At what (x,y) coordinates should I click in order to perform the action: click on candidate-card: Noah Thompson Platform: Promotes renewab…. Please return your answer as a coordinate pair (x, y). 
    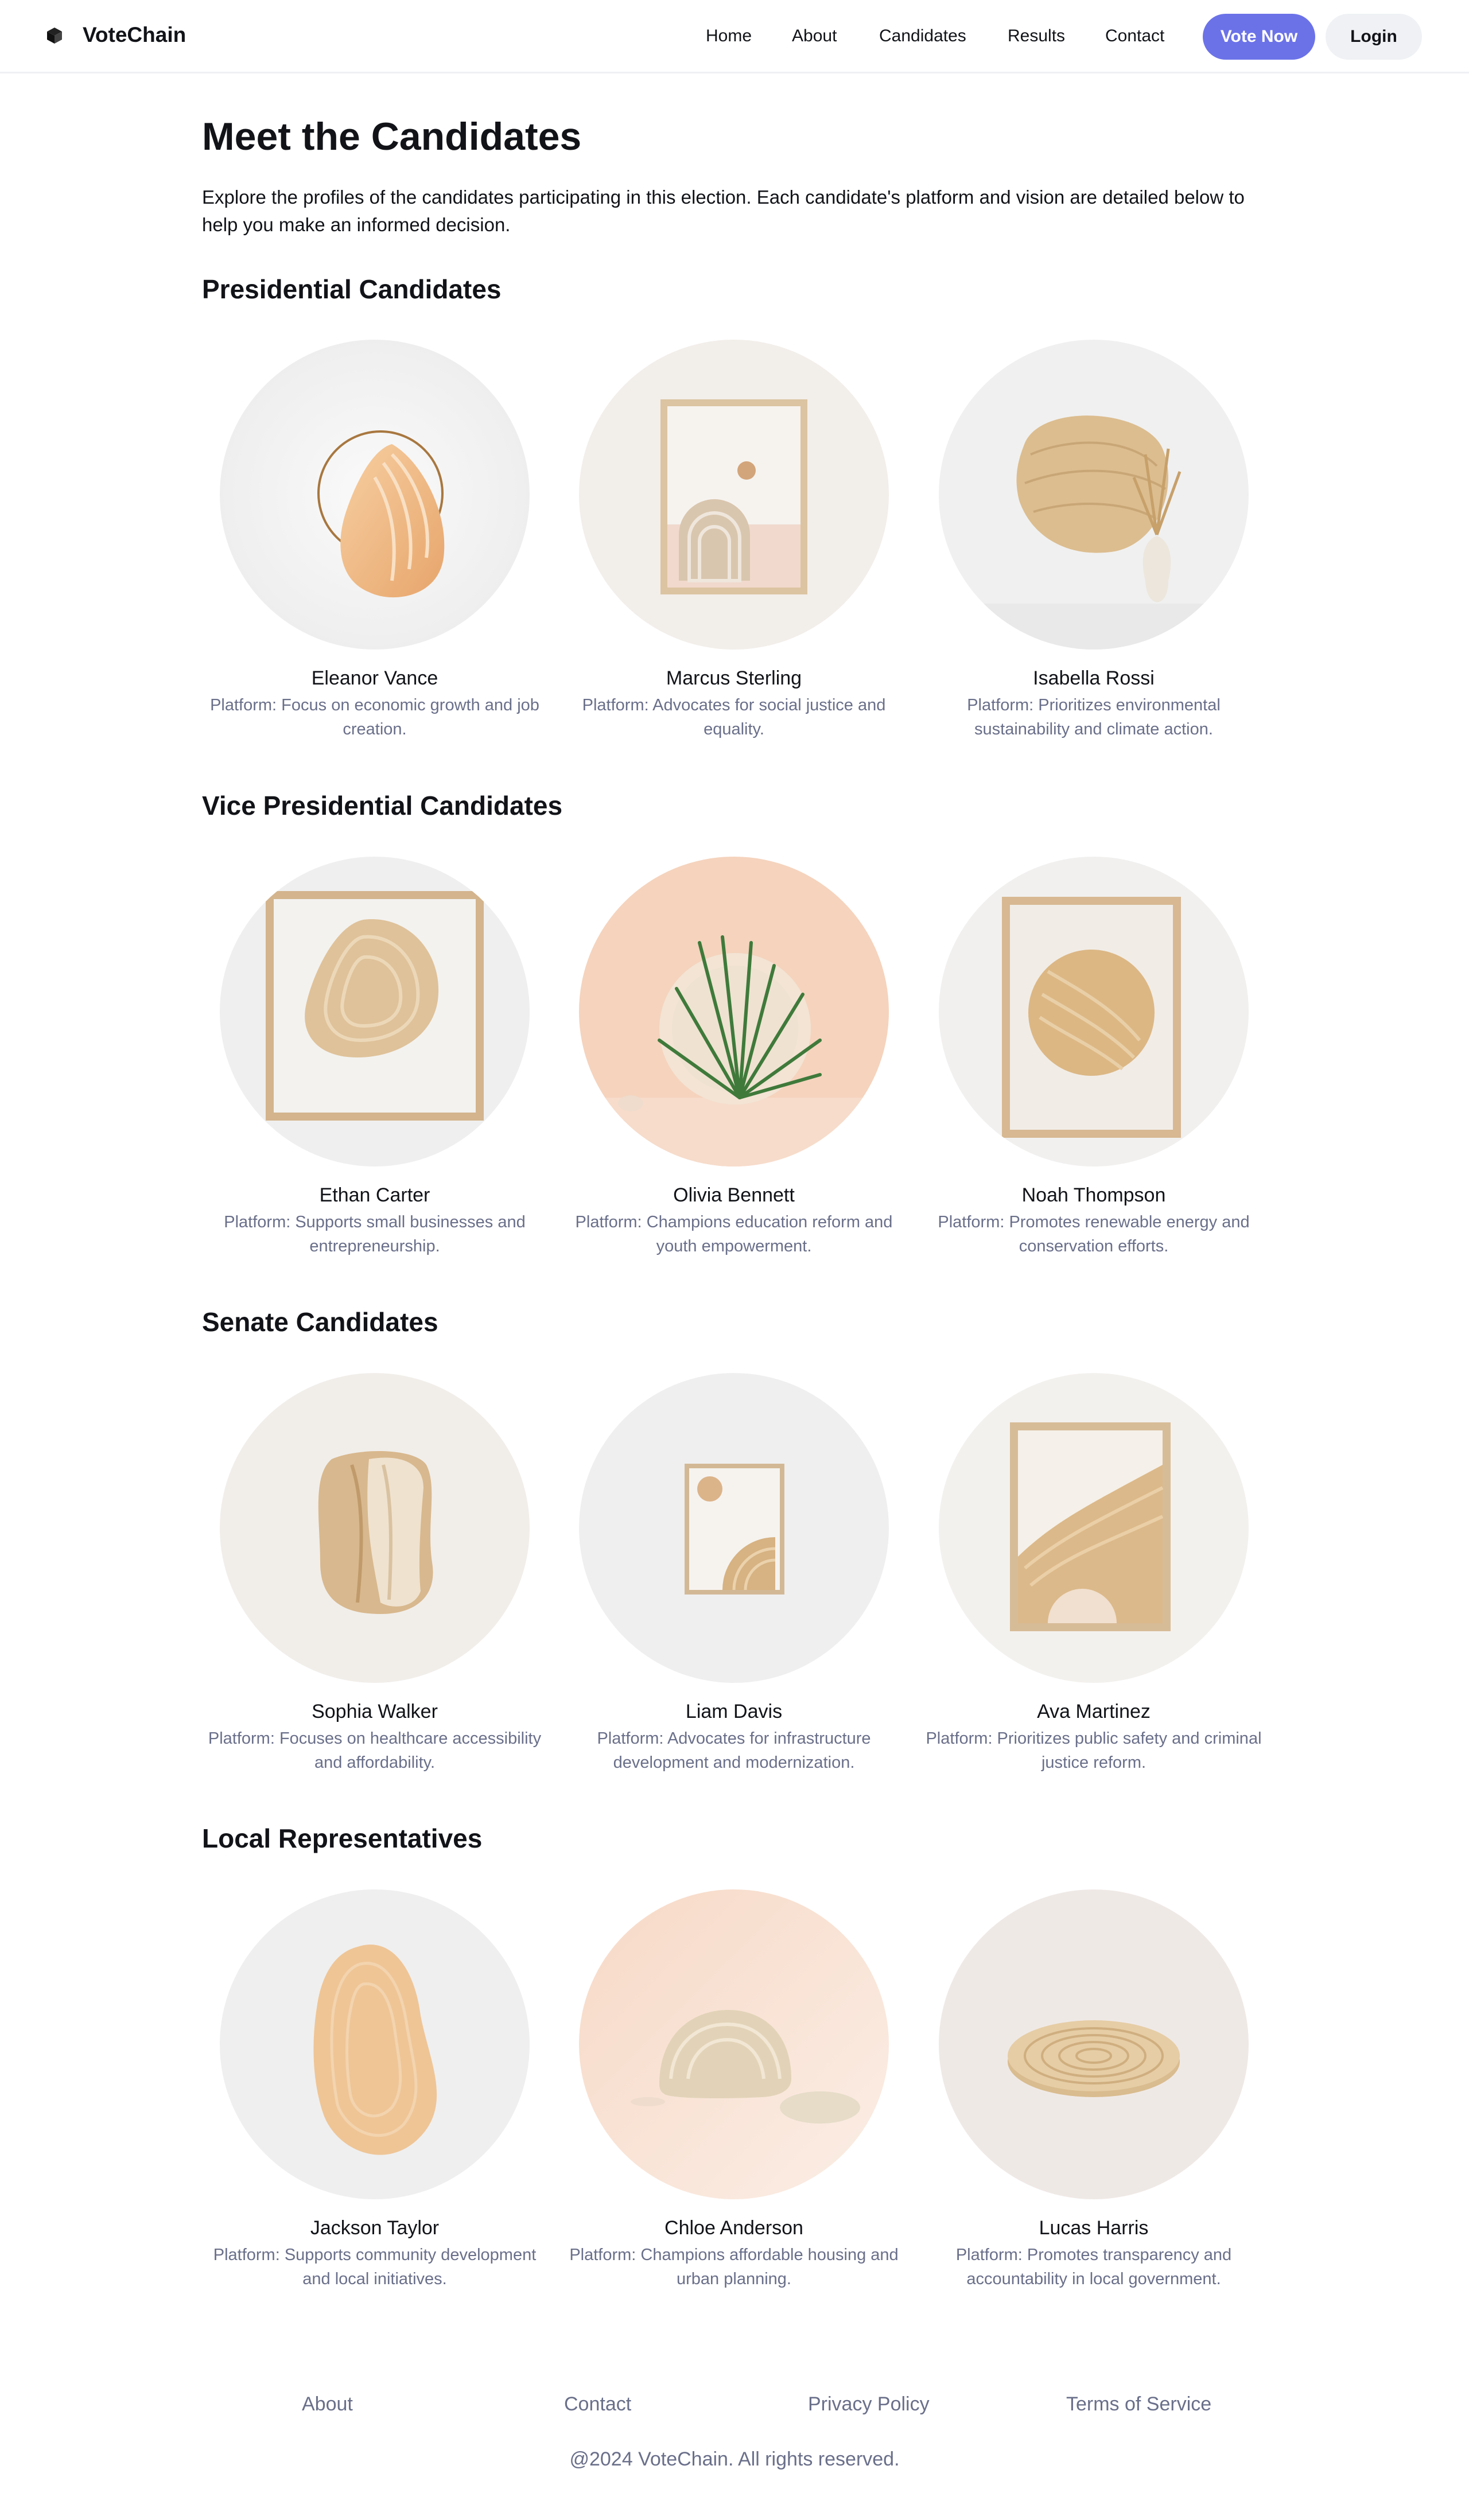
    Looking at the image, I should click on (1094, 1057).